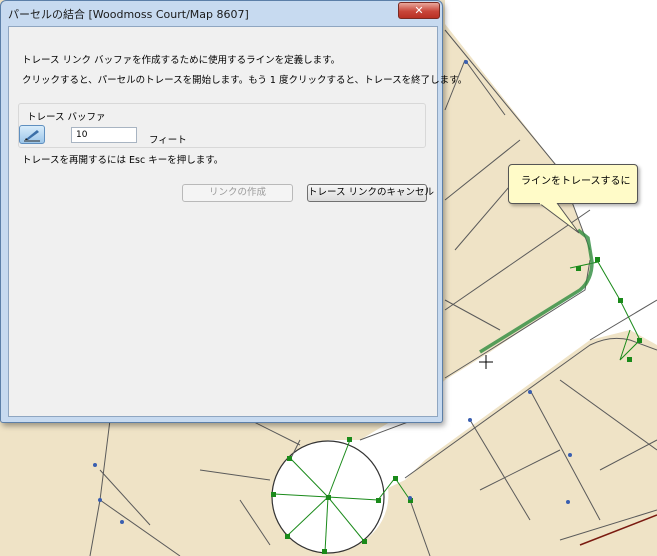 The height and width of the screenshot is (556, 657). I want to click on resume-hint: トレースを再開するには Esc キーを押します。, so click(123, 160).